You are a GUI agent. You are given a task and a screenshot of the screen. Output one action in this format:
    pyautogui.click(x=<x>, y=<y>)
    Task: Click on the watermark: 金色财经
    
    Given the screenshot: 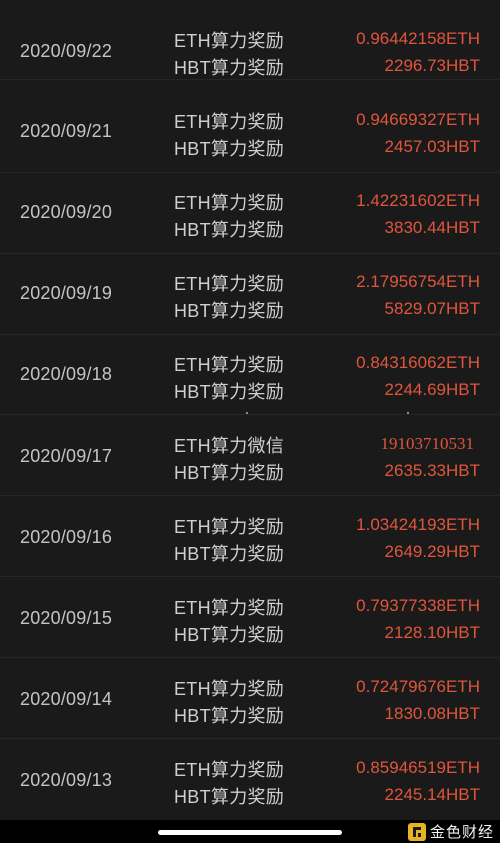 What is the action you would take?
    pyautogui.click(x=450, y=831)
    